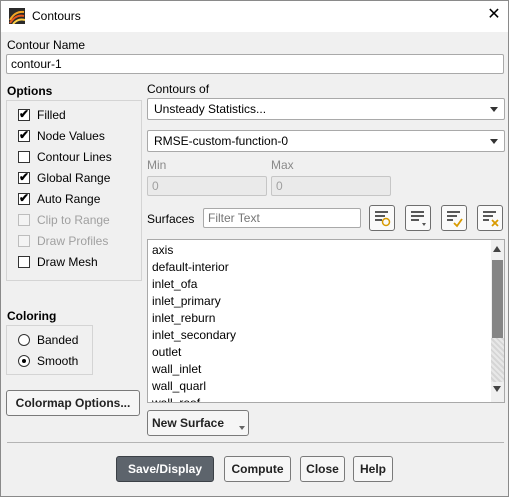 The height and width of the screenshot is (497, 509). Describe the element at coordinates (497, 299) in the screenshot. I see `scroll-thumb` at that location.